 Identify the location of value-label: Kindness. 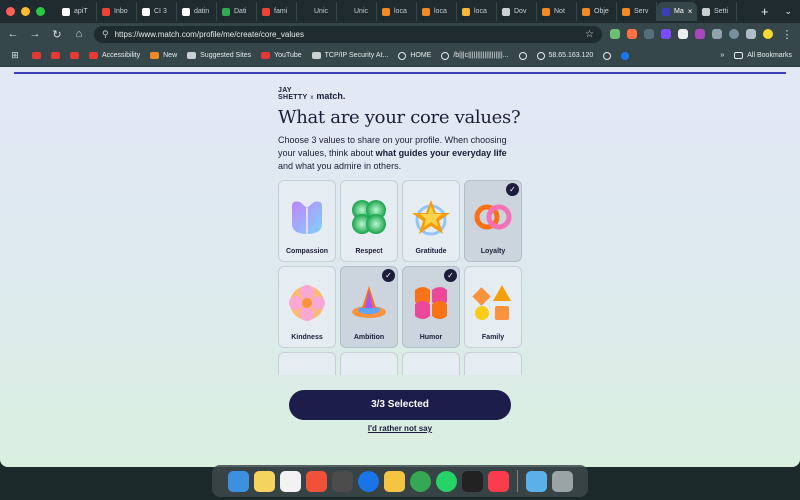
(307, 337).